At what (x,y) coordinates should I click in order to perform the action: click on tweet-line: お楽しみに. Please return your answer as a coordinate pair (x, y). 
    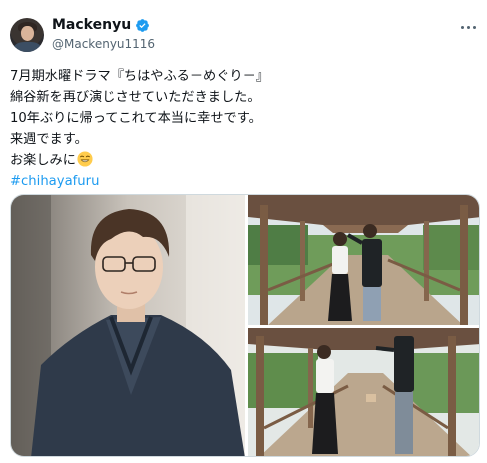
    Looking at the image, I should click on (43, 160).